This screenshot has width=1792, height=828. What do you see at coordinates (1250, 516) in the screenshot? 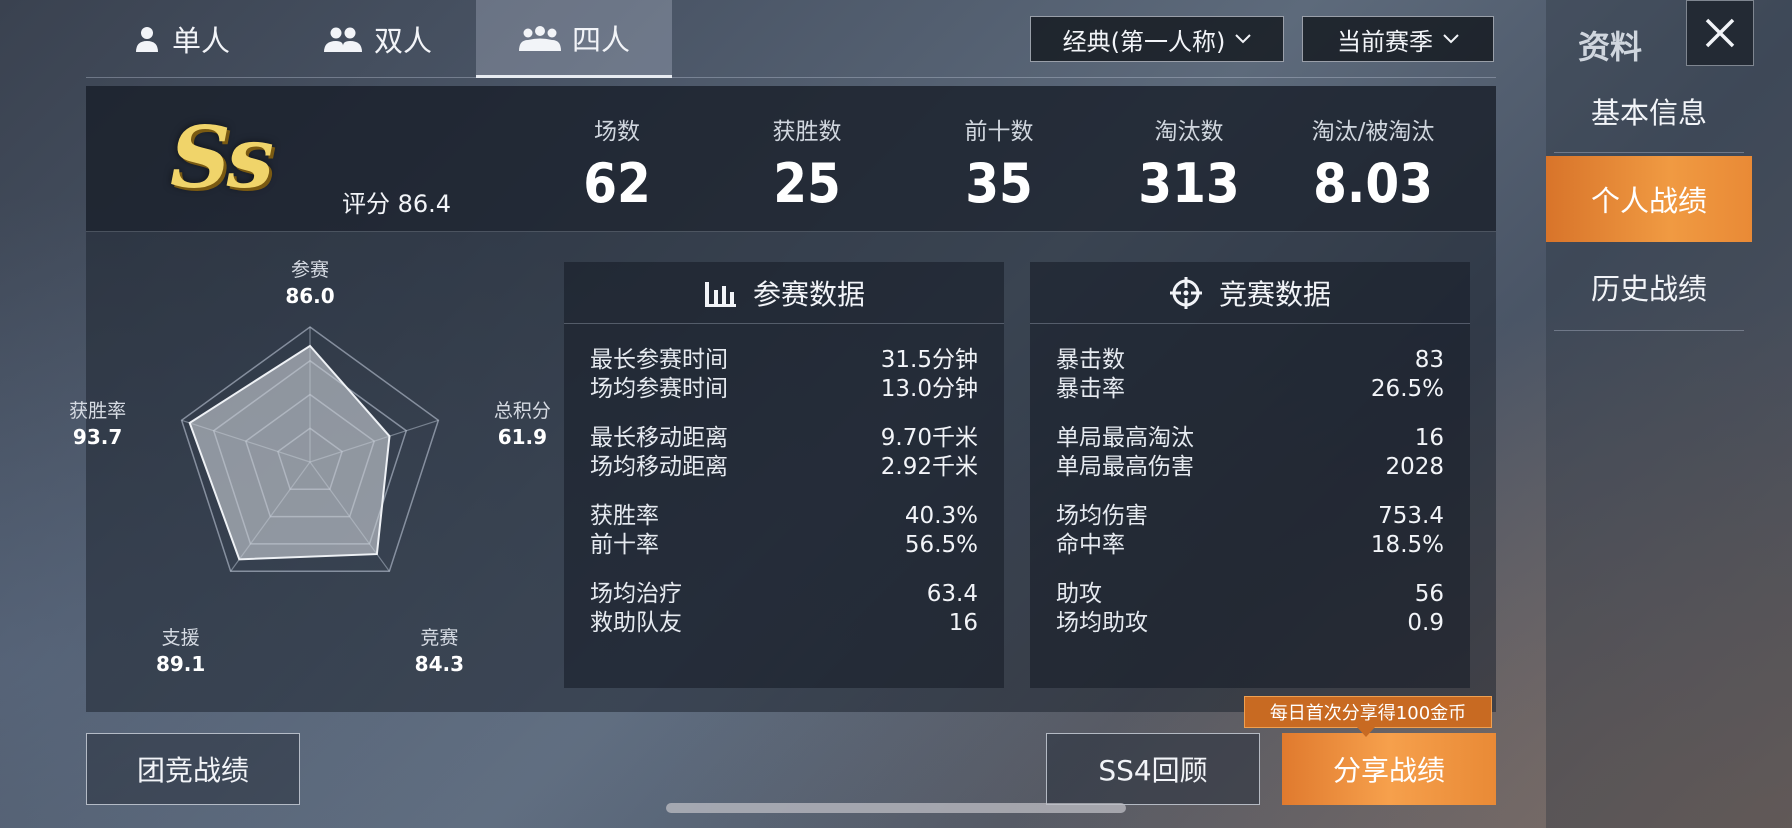
I see `stat-row: 场均伤害 753.4` at bounding box center [1250, 516].